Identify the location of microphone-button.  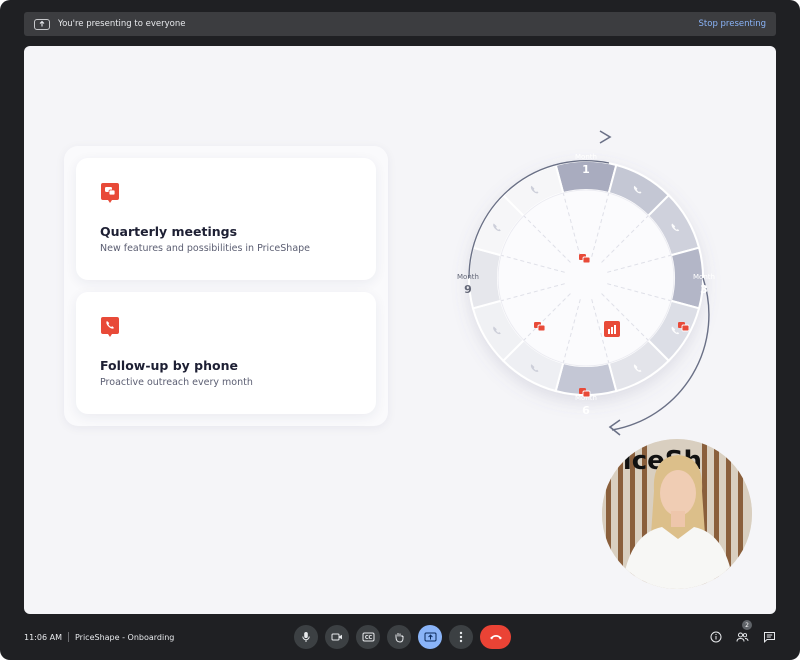
(306, 637).